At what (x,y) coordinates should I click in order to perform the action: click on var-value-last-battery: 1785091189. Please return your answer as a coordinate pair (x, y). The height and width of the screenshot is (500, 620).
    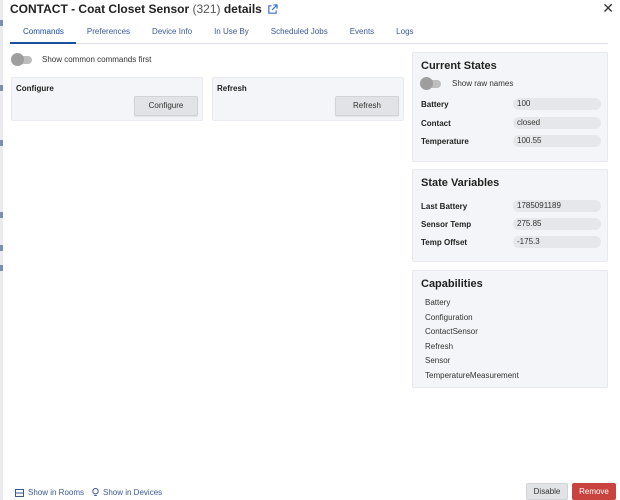
    Looking at the image, I should click on (557, 206).